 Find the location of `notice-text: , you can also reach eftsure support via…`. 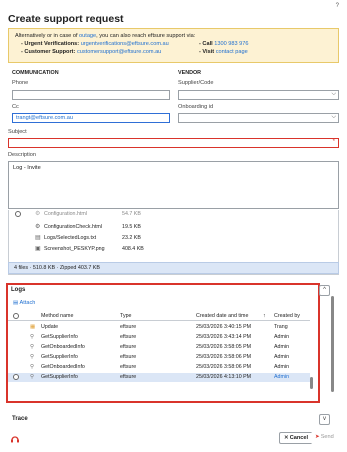

notice-text: , you can also reach eftsure support via… is located at coordinates (146, 36).